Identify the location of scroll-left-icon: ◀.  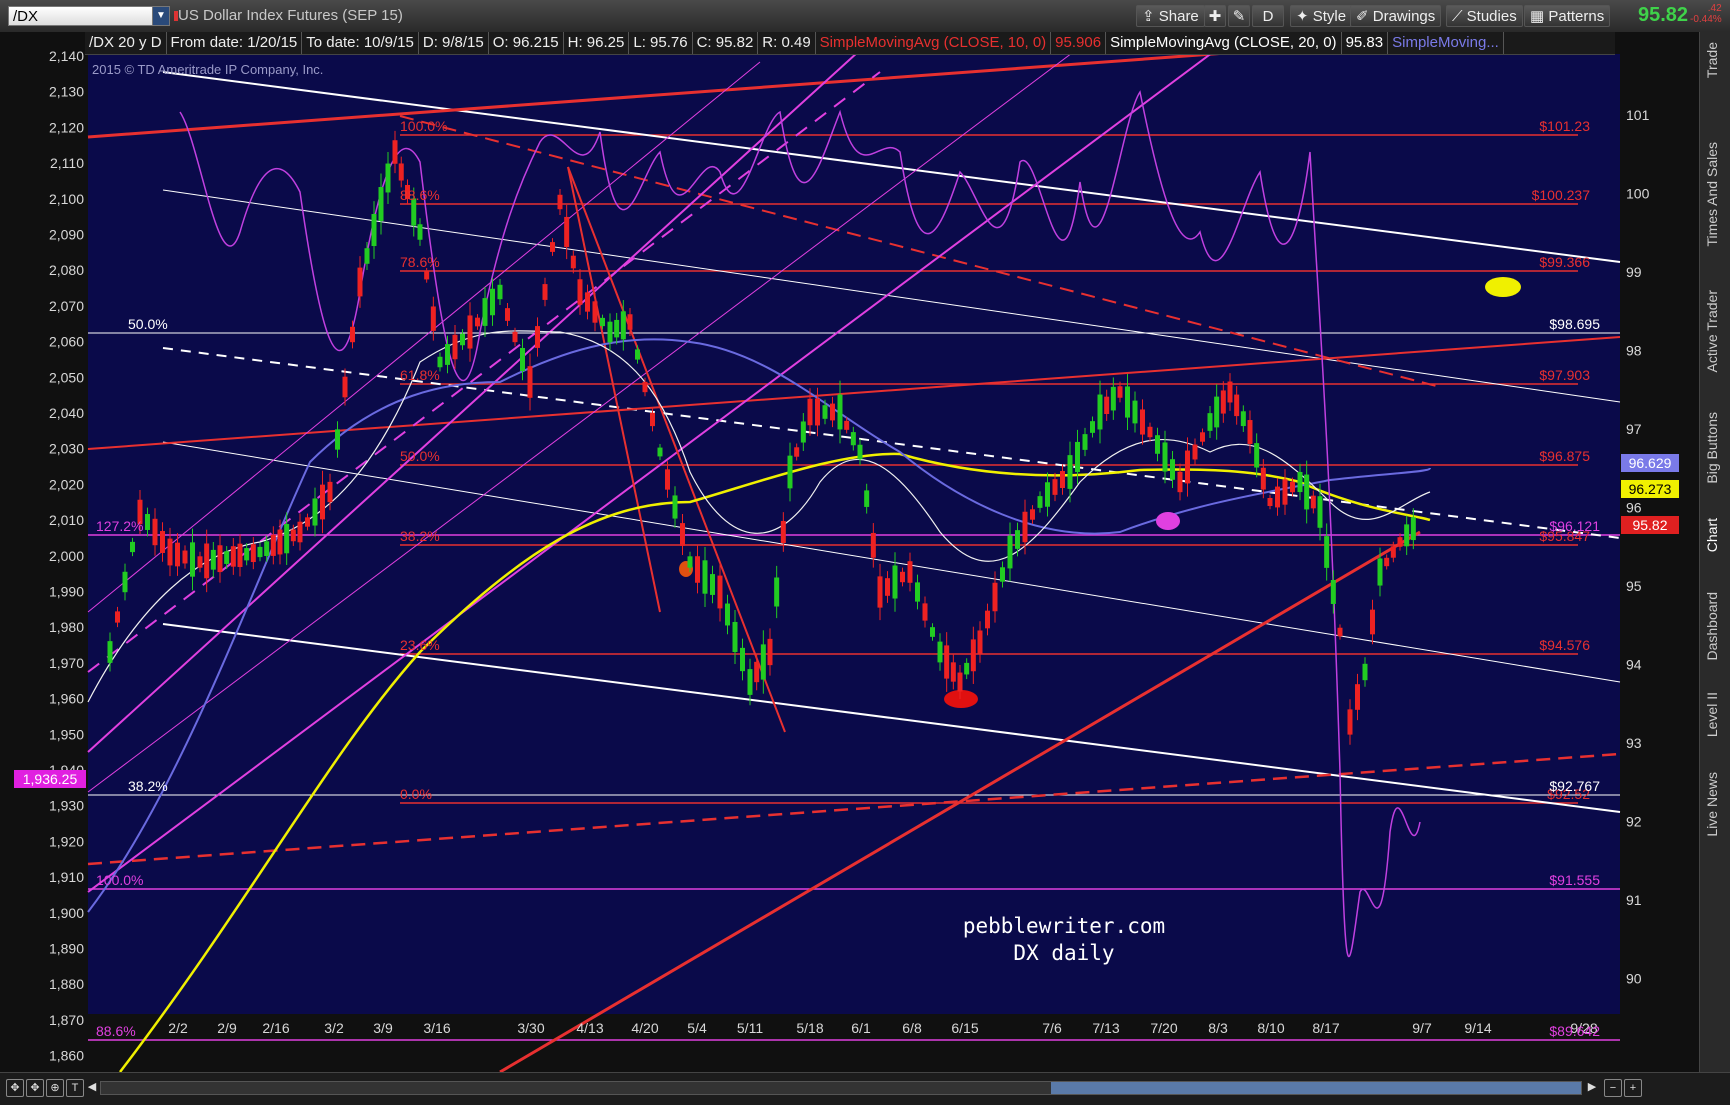
(92, 1087).